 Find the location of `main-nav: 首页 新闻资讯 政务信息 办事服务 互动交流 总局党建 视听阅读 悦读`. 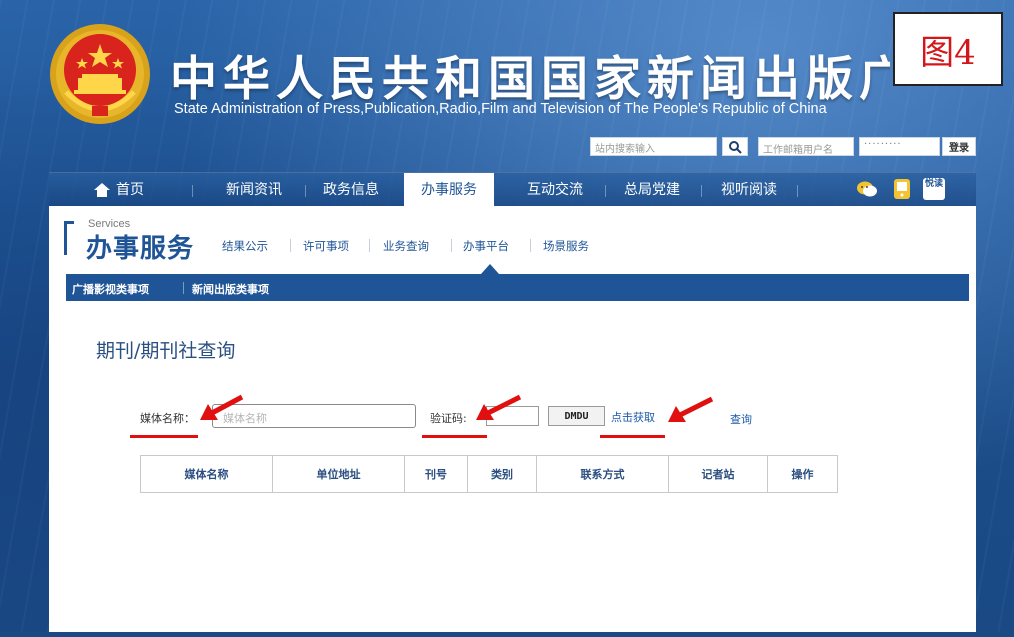

main-nav: 首页 新闻资讯 政务信息 办事服务 互动交流 总局党建 视听阅读 悦读 is located at coordinates (512, 189).